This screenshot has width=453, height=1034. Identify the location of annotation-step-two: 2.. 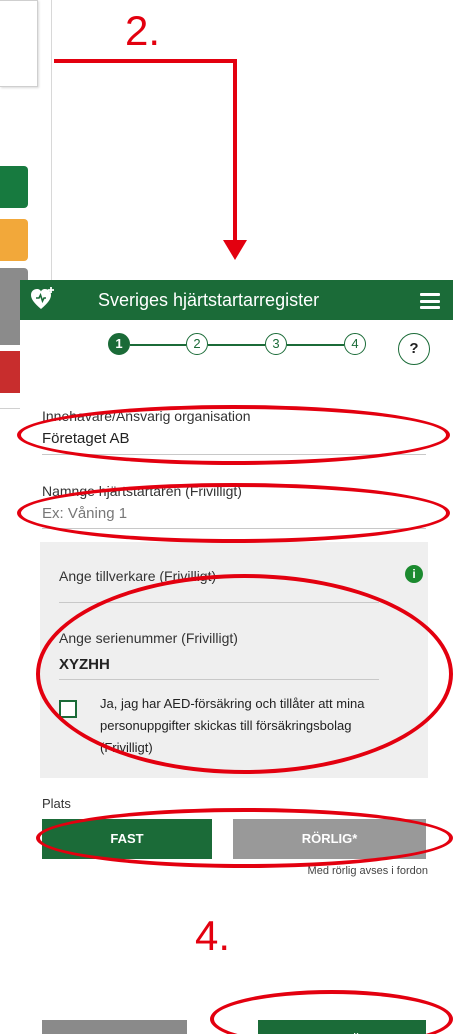
(143, 30).